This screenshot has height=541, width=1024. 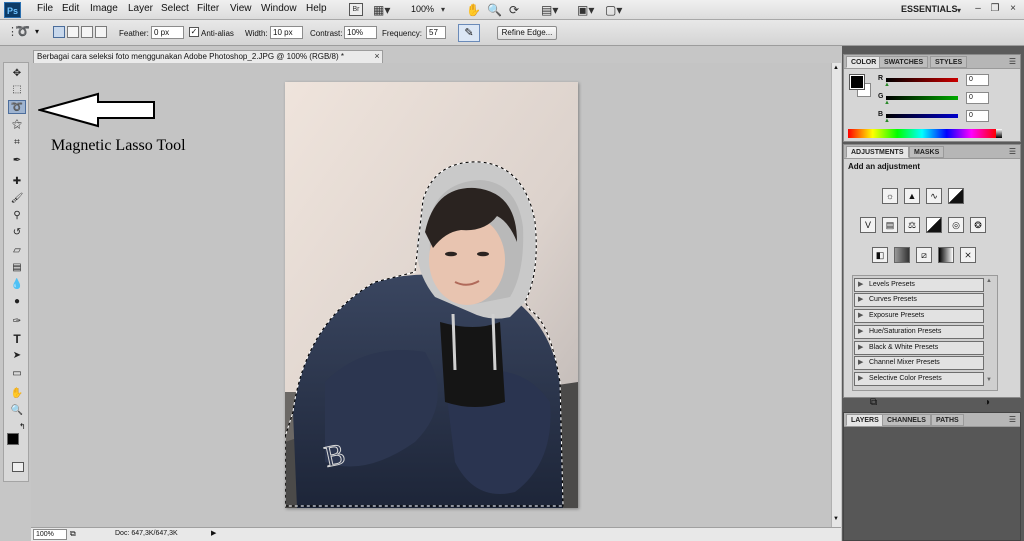 I want to click on tool-preset-dropdown-icon: ▾, so click(x=37, y=31).